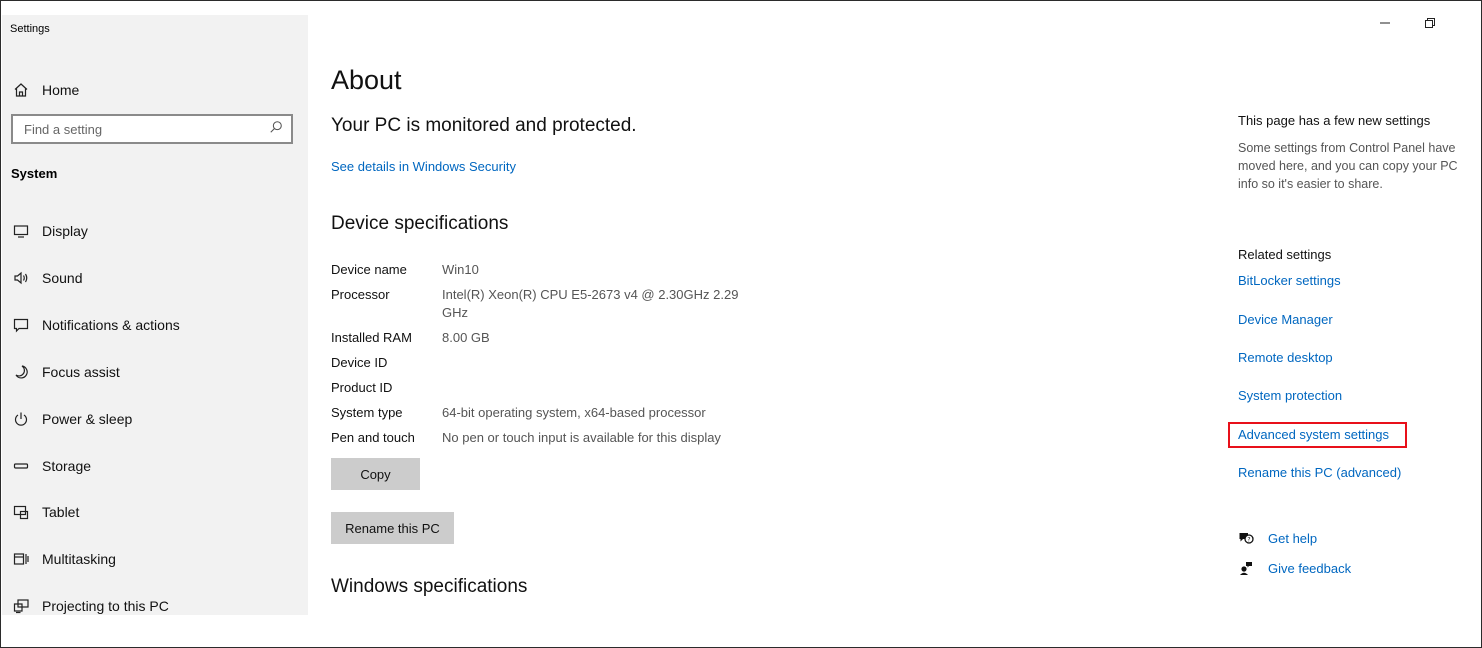  Describe the element at coordinates (21, 231) in the screenshot. I see `display-icon` at that location.